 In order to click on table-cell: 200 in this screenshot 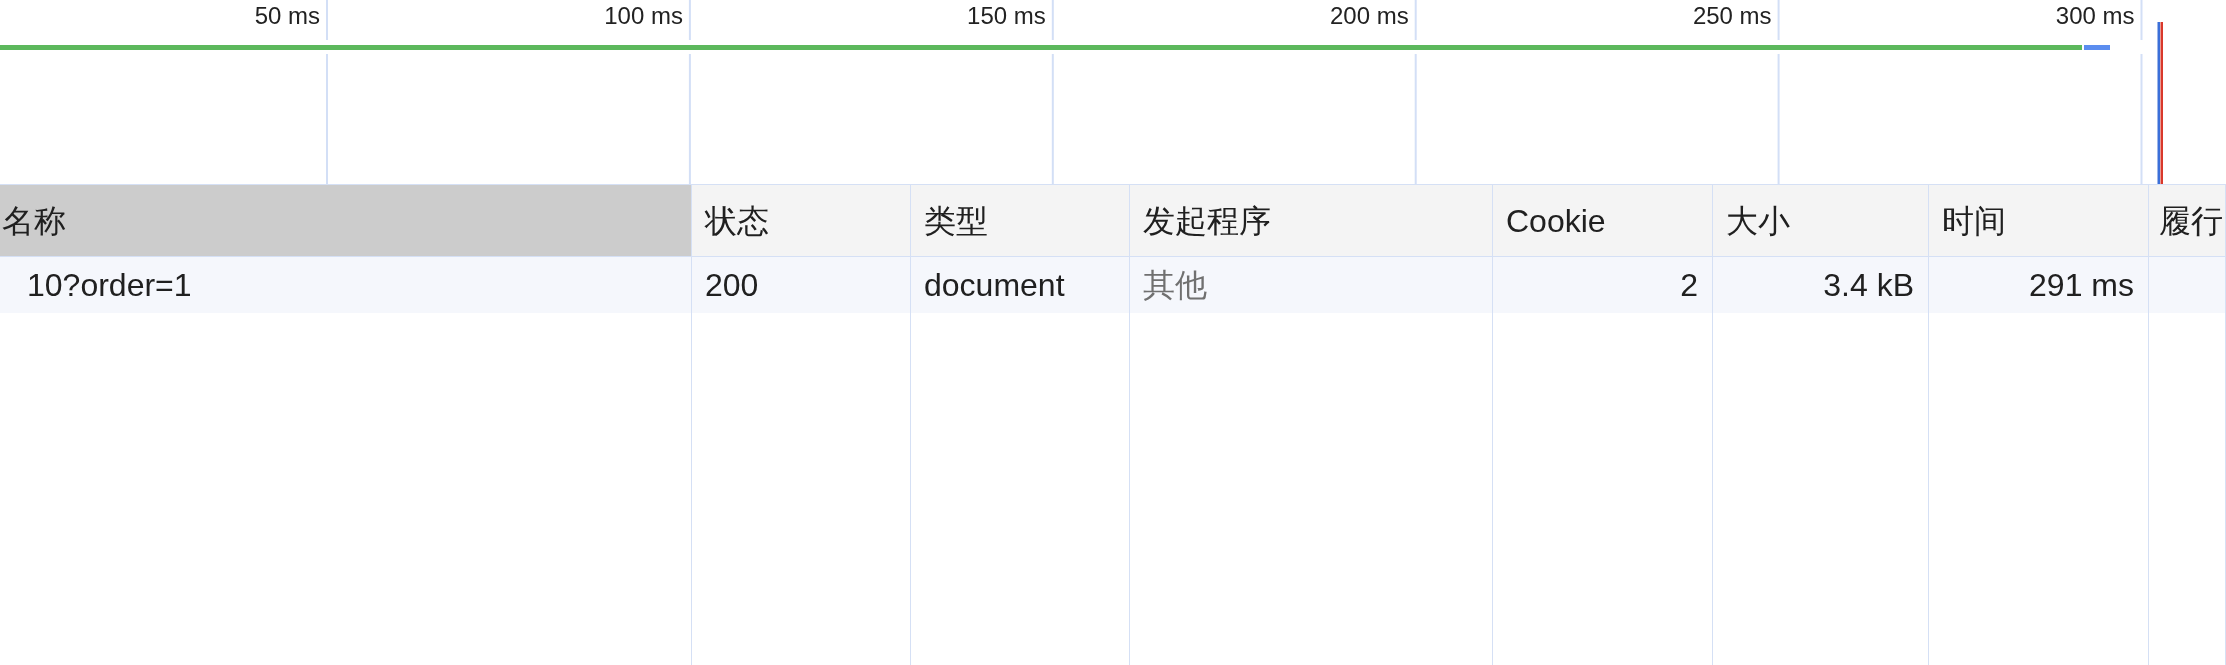, I will do `click(801, 285)`.